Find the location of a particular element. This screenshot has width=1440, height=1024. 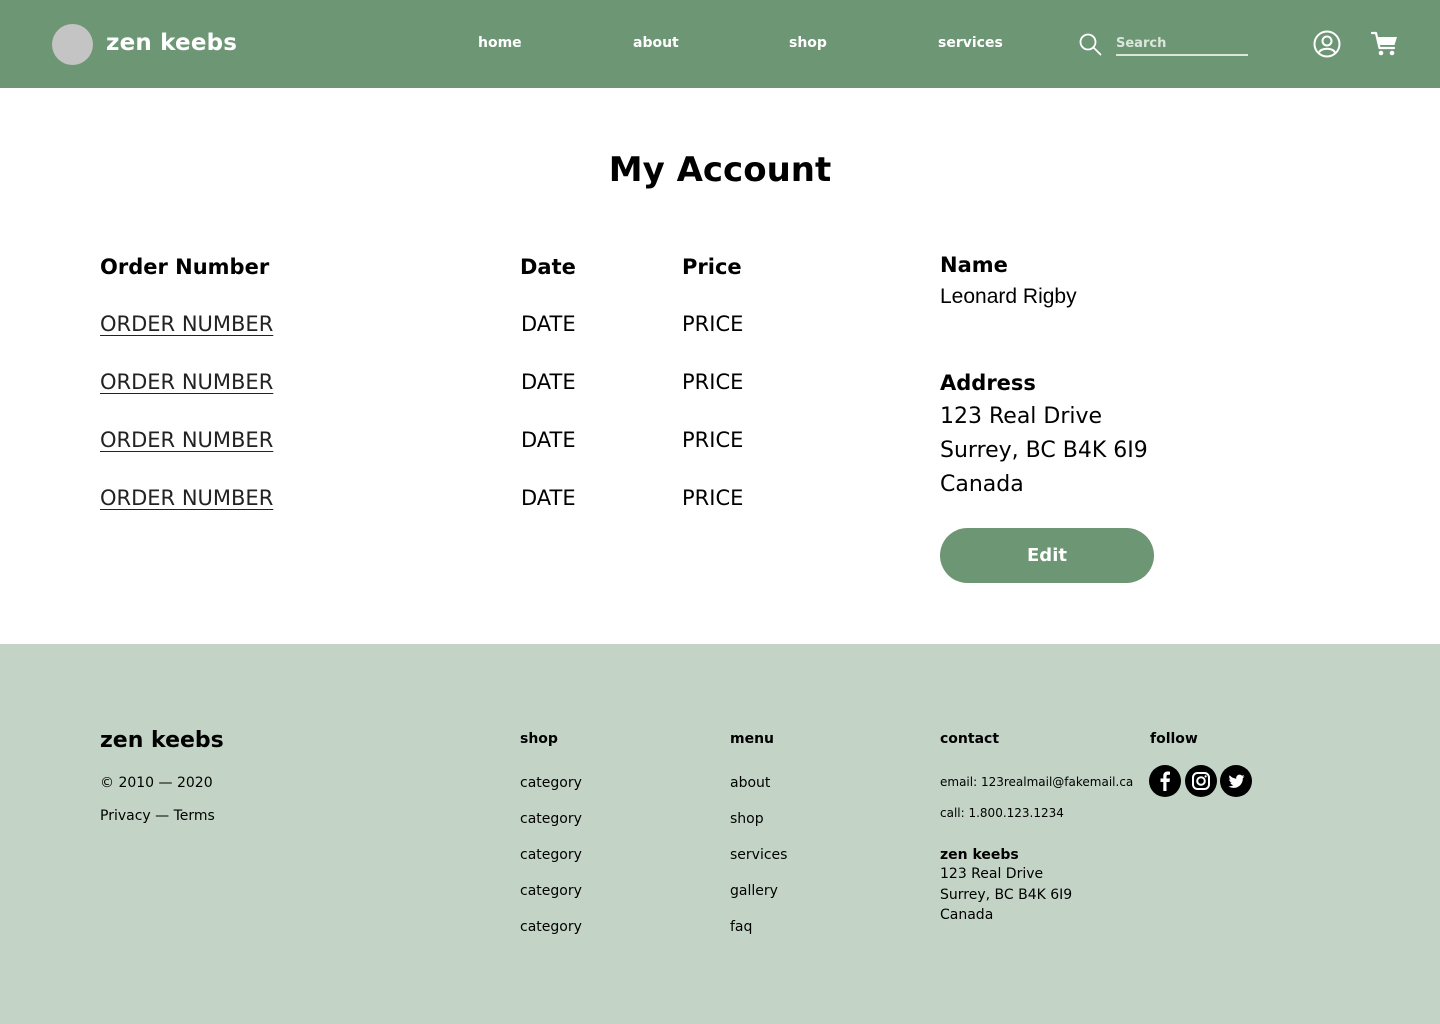

footer-menu-heading: menu is located at coordinates (752, 739).